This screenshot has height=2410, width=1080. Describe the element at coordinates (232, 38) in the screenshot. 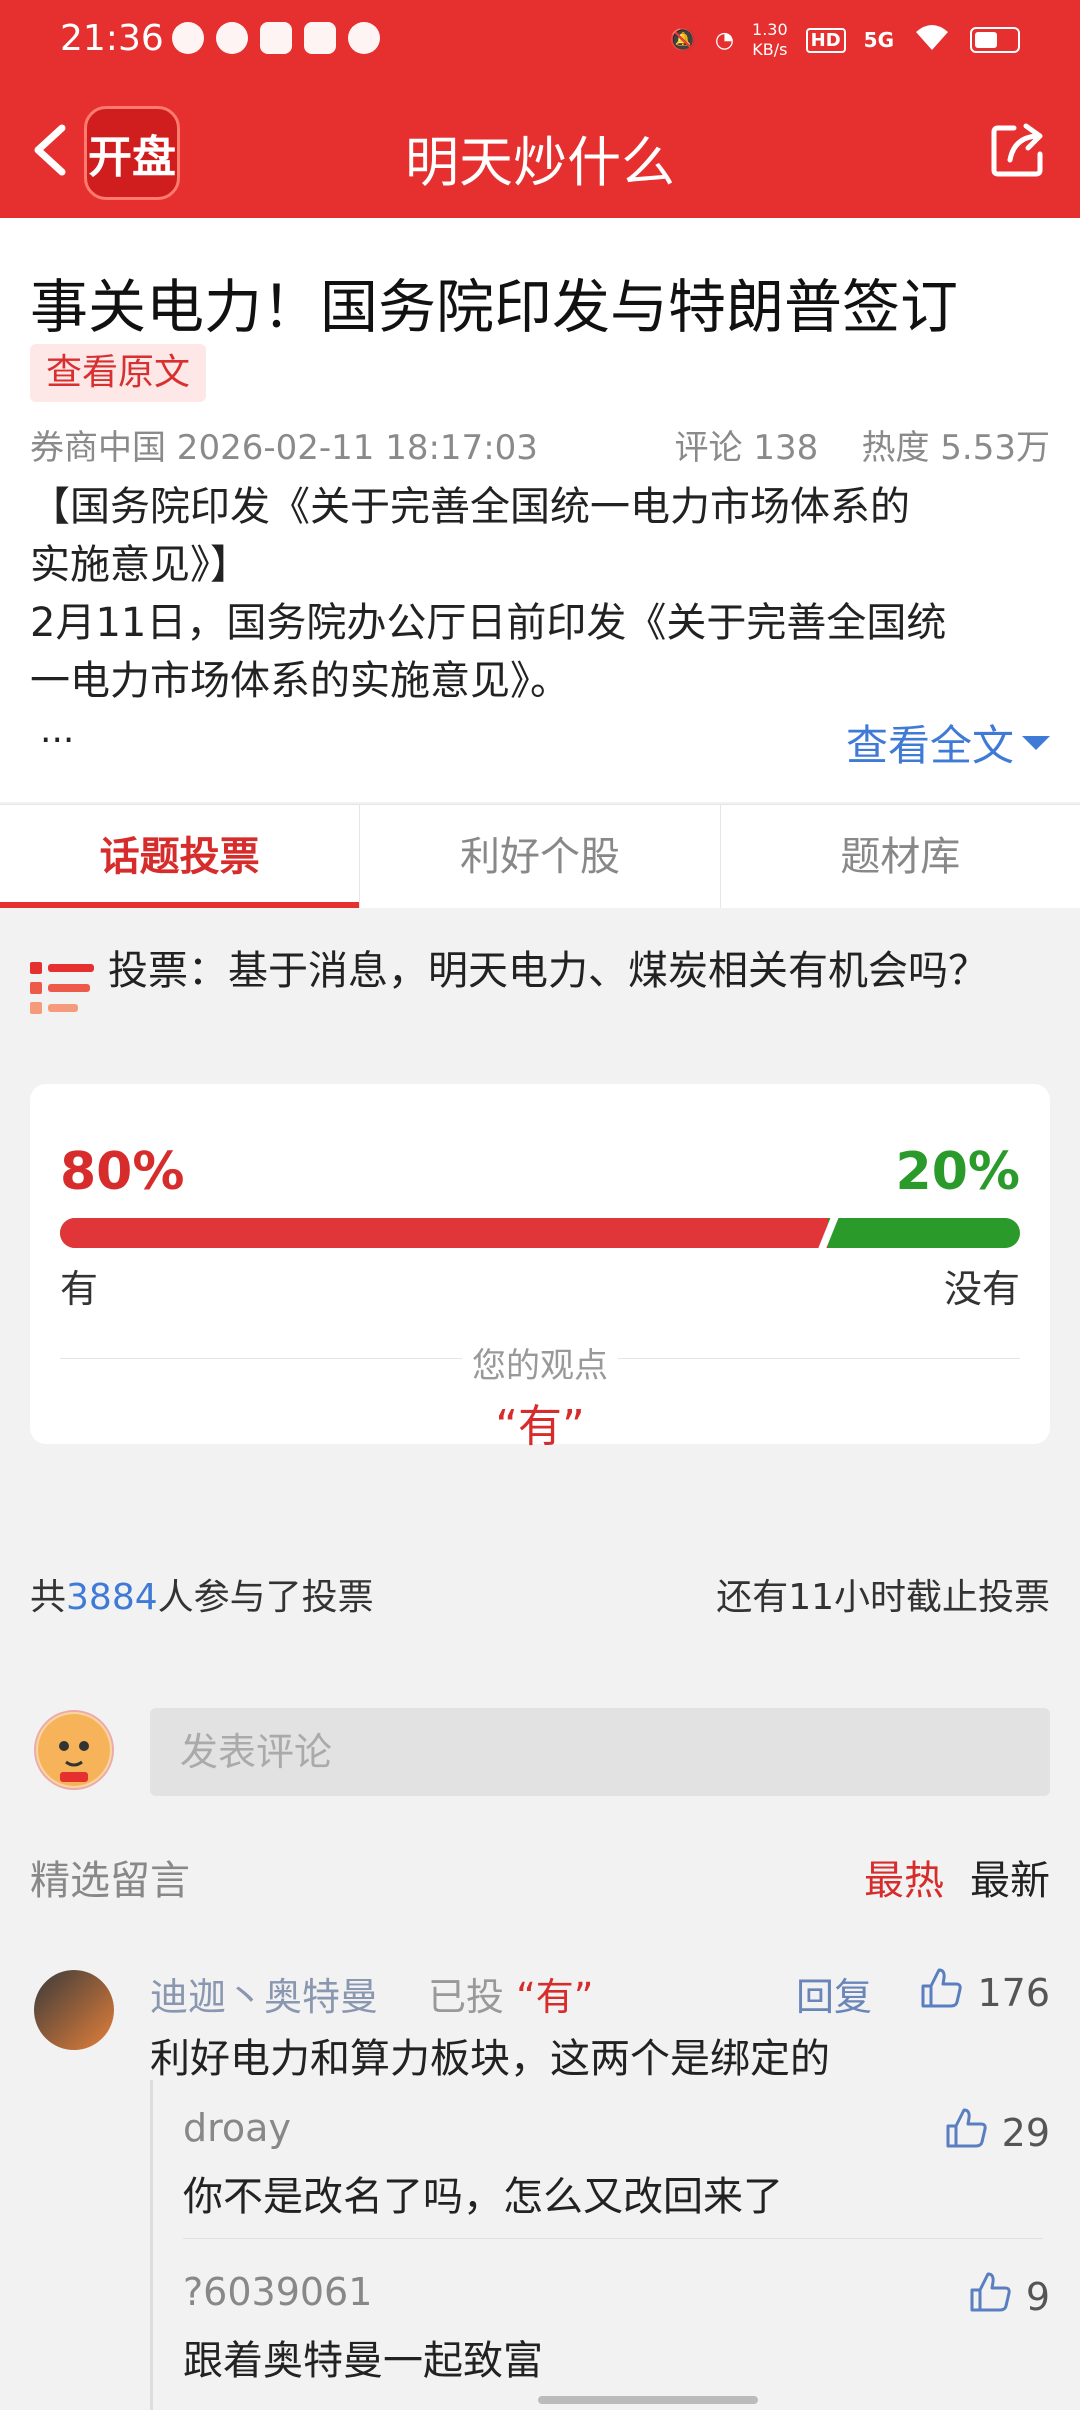

I see `app-notification-icon` at that location.